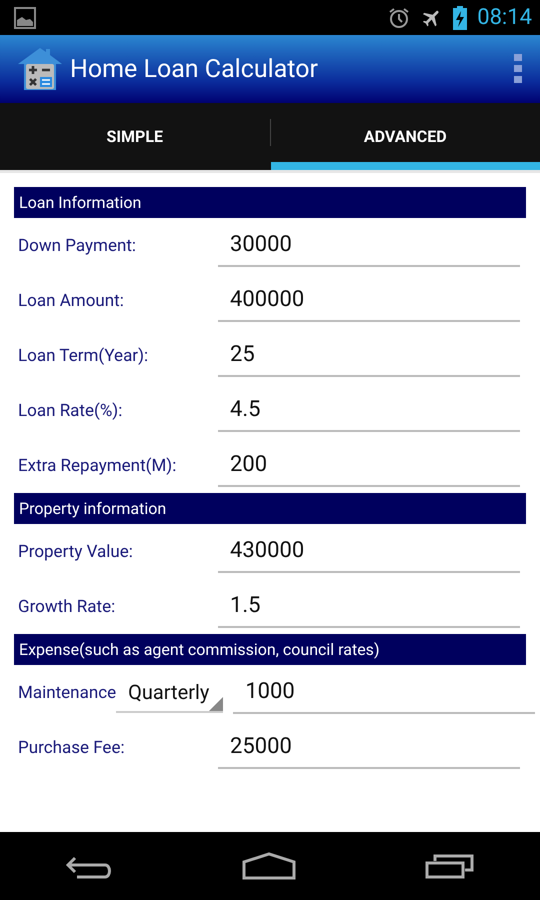 Image resolution: width=540 pixels, height=900 pixels. What do you see at coordinates (270, 508) in the screenshot?
I see `section-header: Property information` at bounding box center [270, 508].